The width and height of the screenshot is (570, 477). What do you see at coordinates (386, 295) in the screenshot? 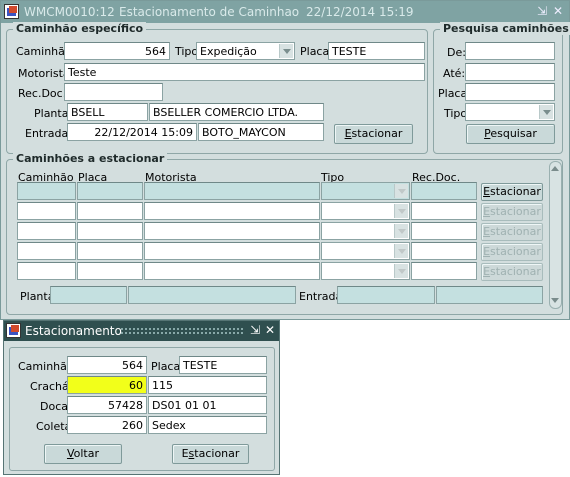
I see `footer-entrada-date` at bounding box center [386, 295].